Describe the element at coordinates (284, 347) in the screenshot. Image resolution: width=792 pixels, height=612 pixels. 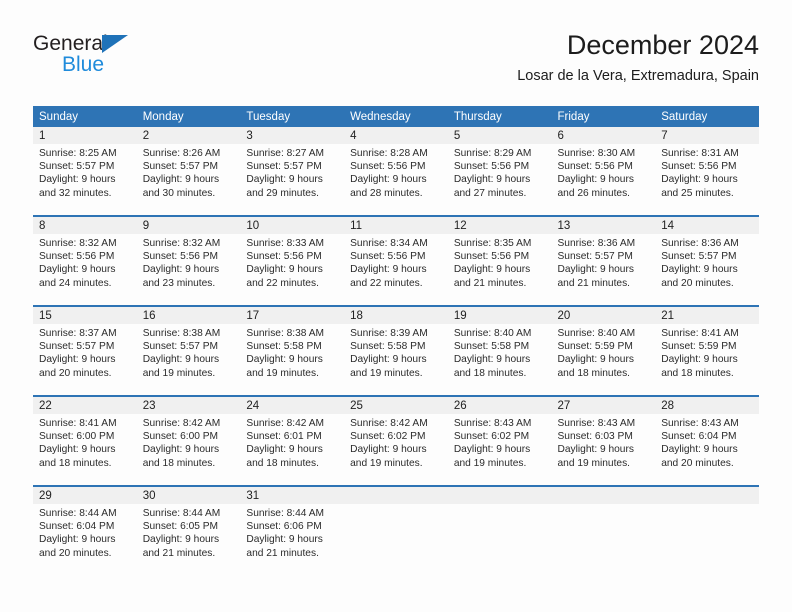
I see `sunset-text: Sunset: 5:58 PM` at that location.